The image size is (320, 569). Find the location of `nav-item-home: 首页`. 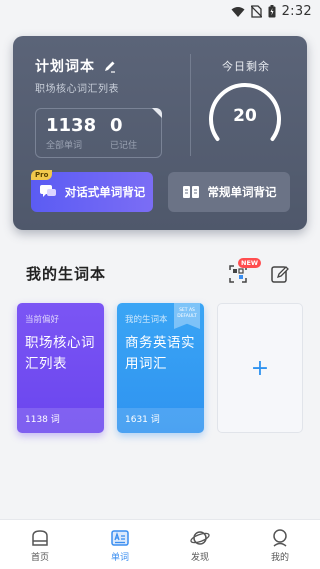

nav-item-home: 首页 is located at coordinates (40, 544).